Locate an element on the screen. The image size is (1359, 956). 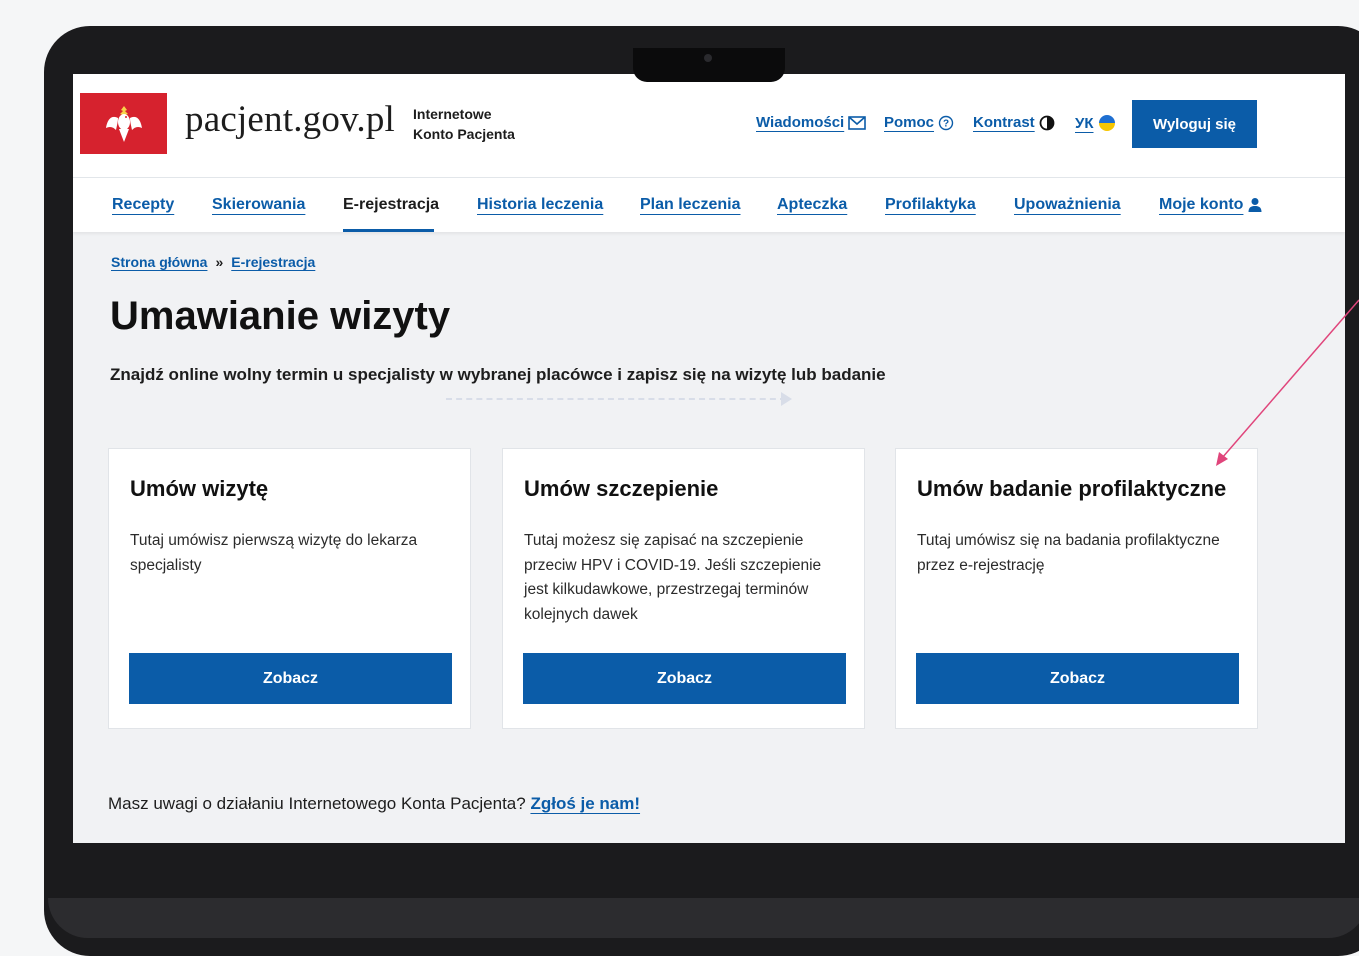
camera-notch is located at coordinates (709, 65).